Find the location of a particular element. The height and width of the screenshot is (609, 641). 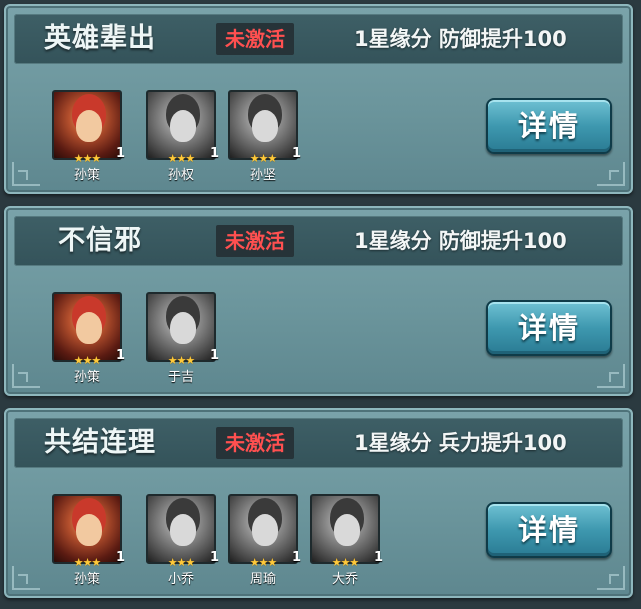

hero-name: 周瑜 is located at coordinates (262, 579).